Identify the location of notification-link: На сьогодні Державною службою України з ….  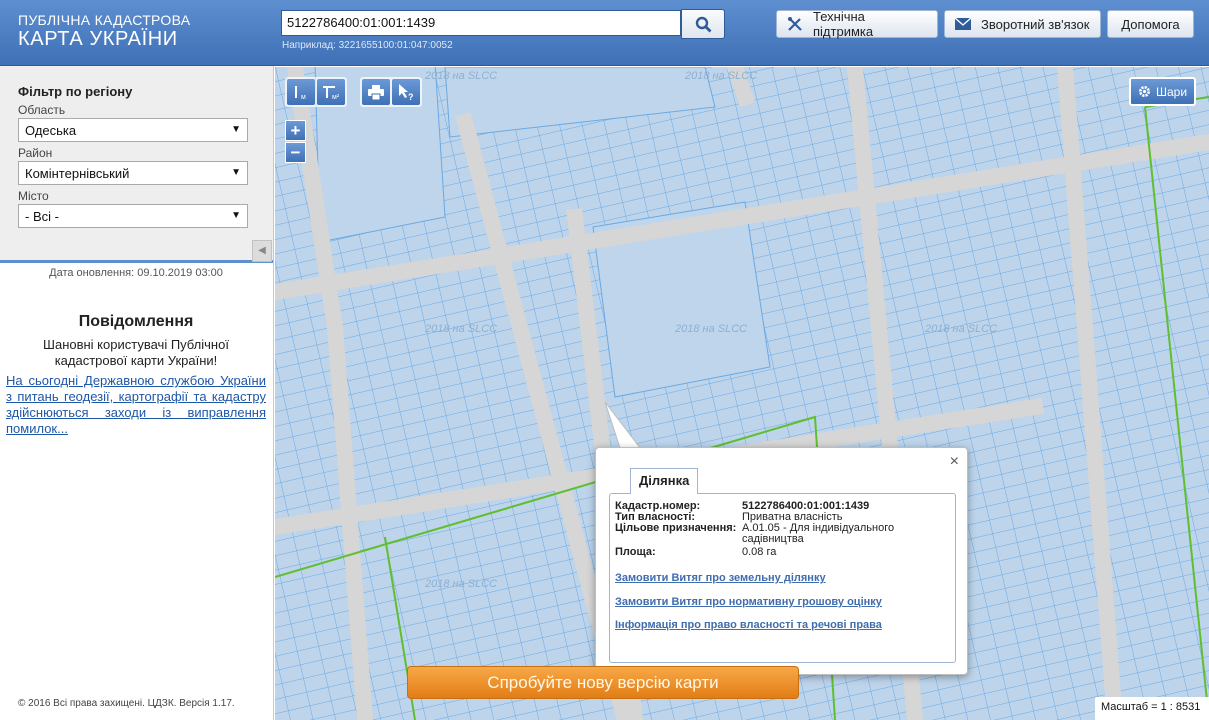
(136, 405).